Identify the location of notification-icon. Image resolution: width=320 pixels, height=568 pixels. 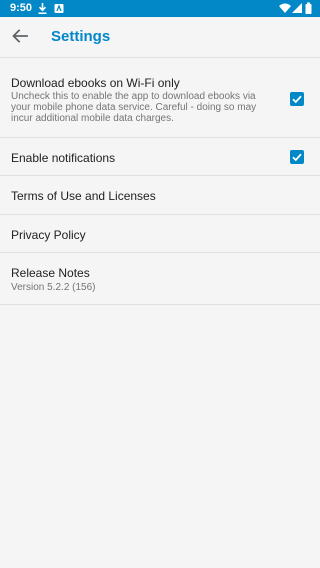
(59, 8).